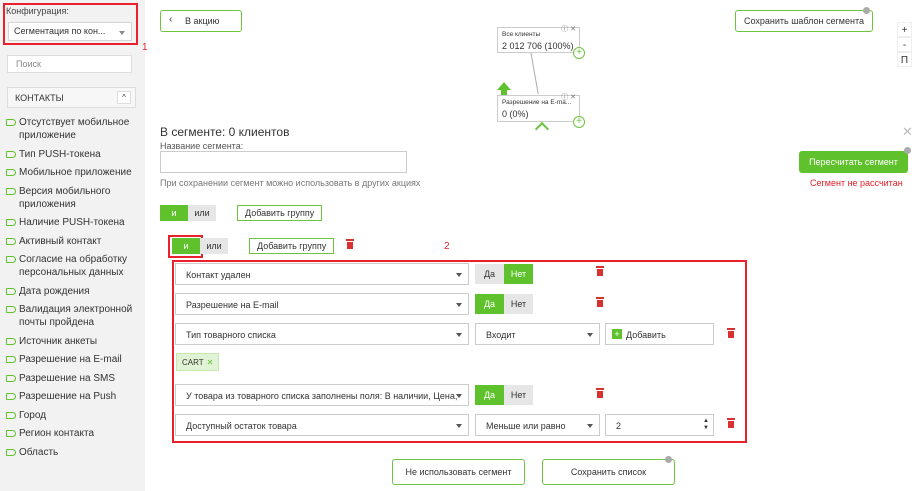 Image resolution: width=921 pixels, height=491 pixels. What do you see at coordinates (74, 172) in the screenshot?
I see `sidebar-item: Мобильное приложение` at bounding box center [74, 172].